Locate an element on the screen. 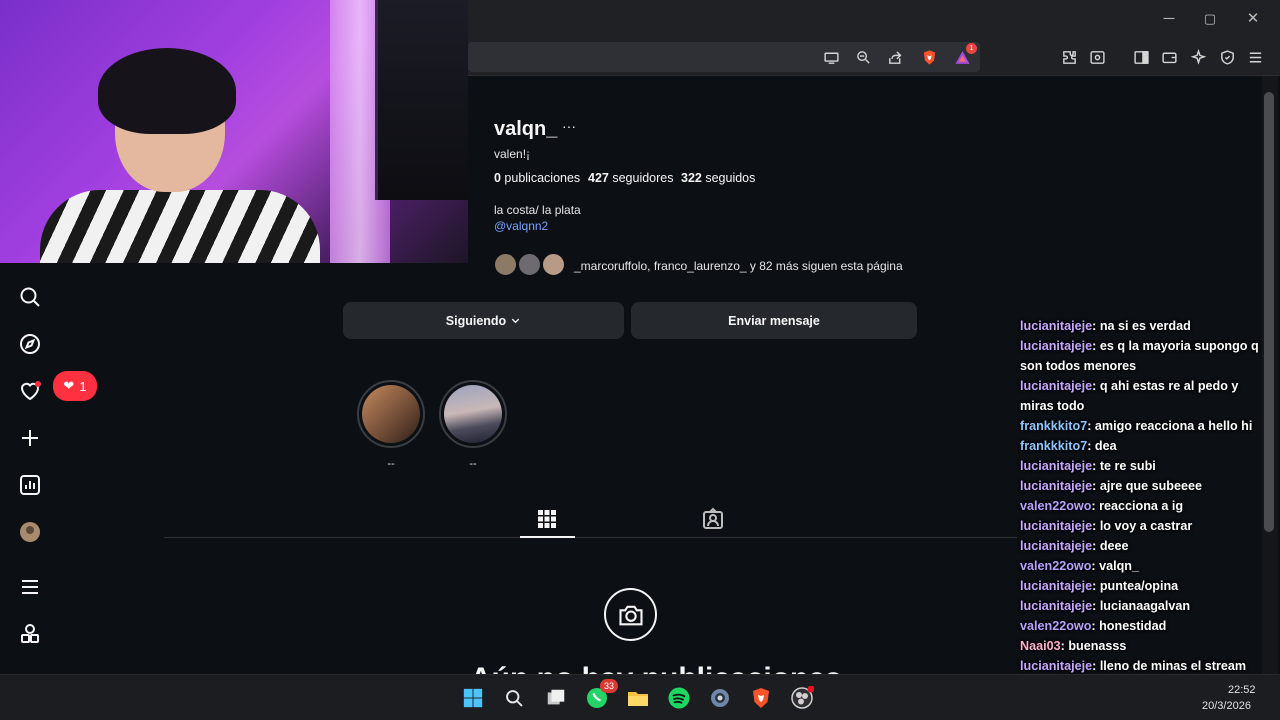  profile-bio: la costa/ la plata is located at coordinates (537, 210).